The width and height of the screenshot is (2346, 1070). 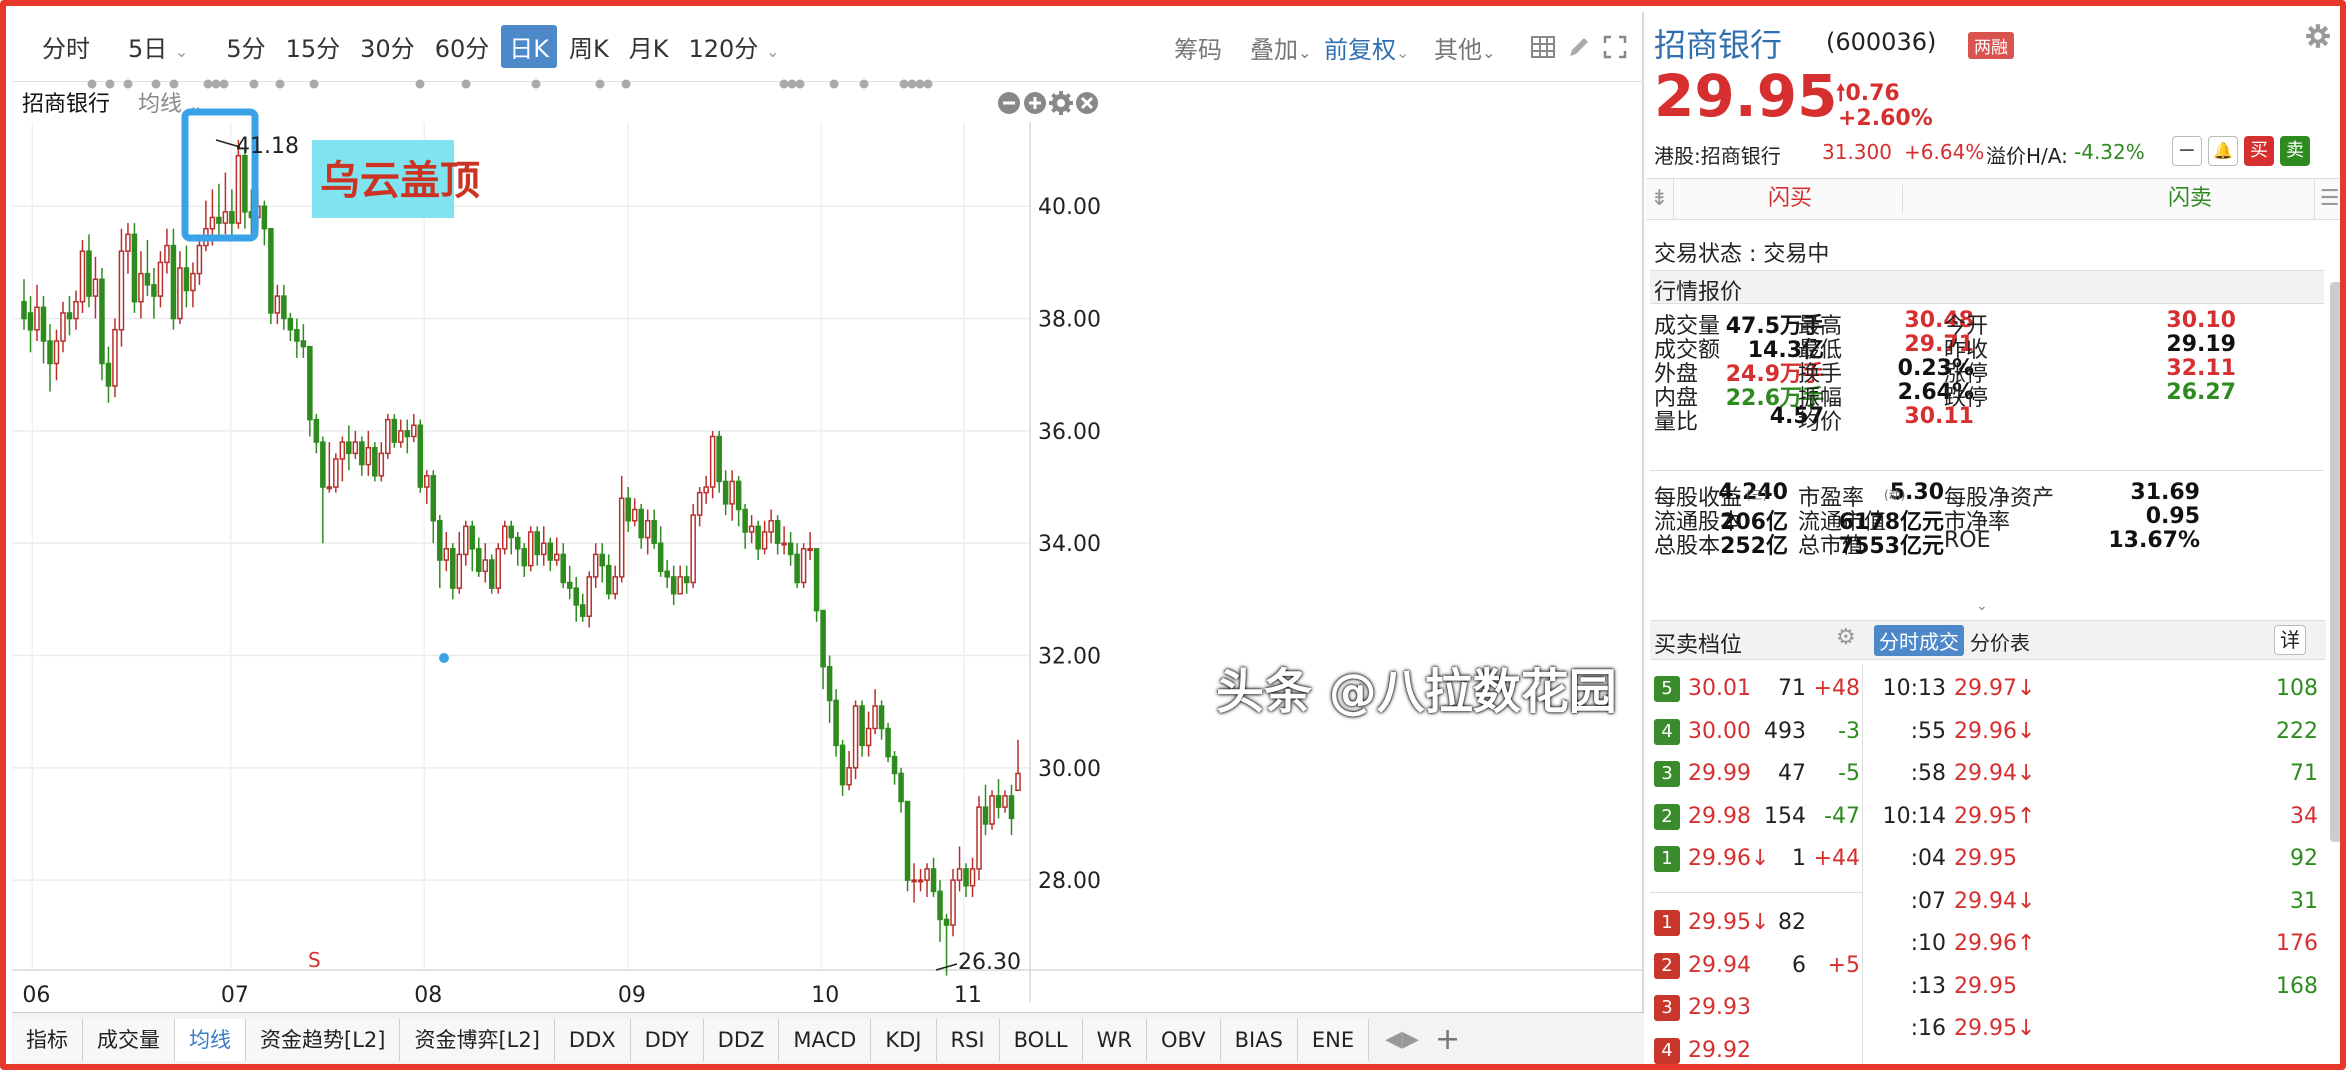 What do you see at coordinates (2109, 152) in the screenshot?
I see `premium-value: -4.32%` at bounding box center [2109, 152].